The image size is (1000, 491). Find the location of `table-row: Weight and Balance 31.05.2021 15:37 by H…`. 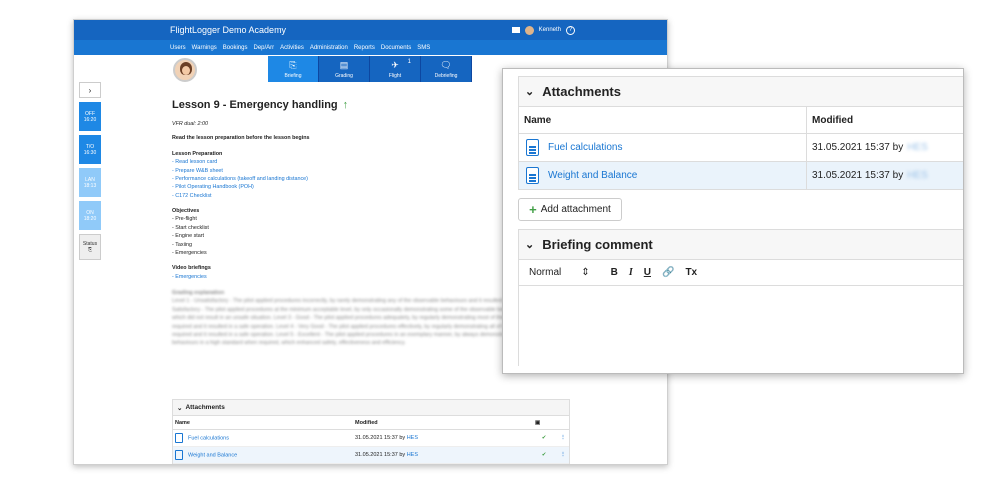

table-row: Weight and Balance 31.05.2021 15:37 by H… is located at coordinates (371, 455).